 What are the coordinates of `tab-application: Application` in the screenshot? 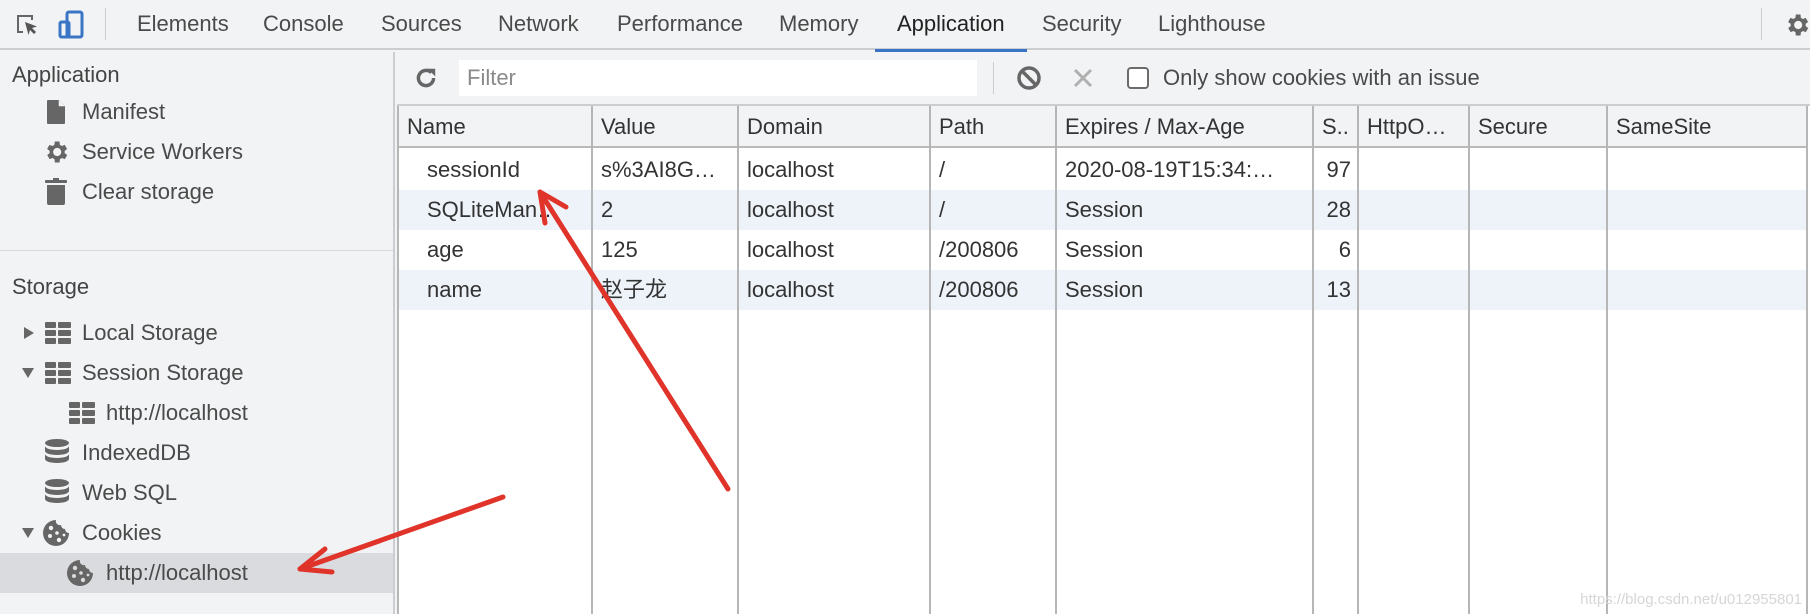 It's located at (951, 26).